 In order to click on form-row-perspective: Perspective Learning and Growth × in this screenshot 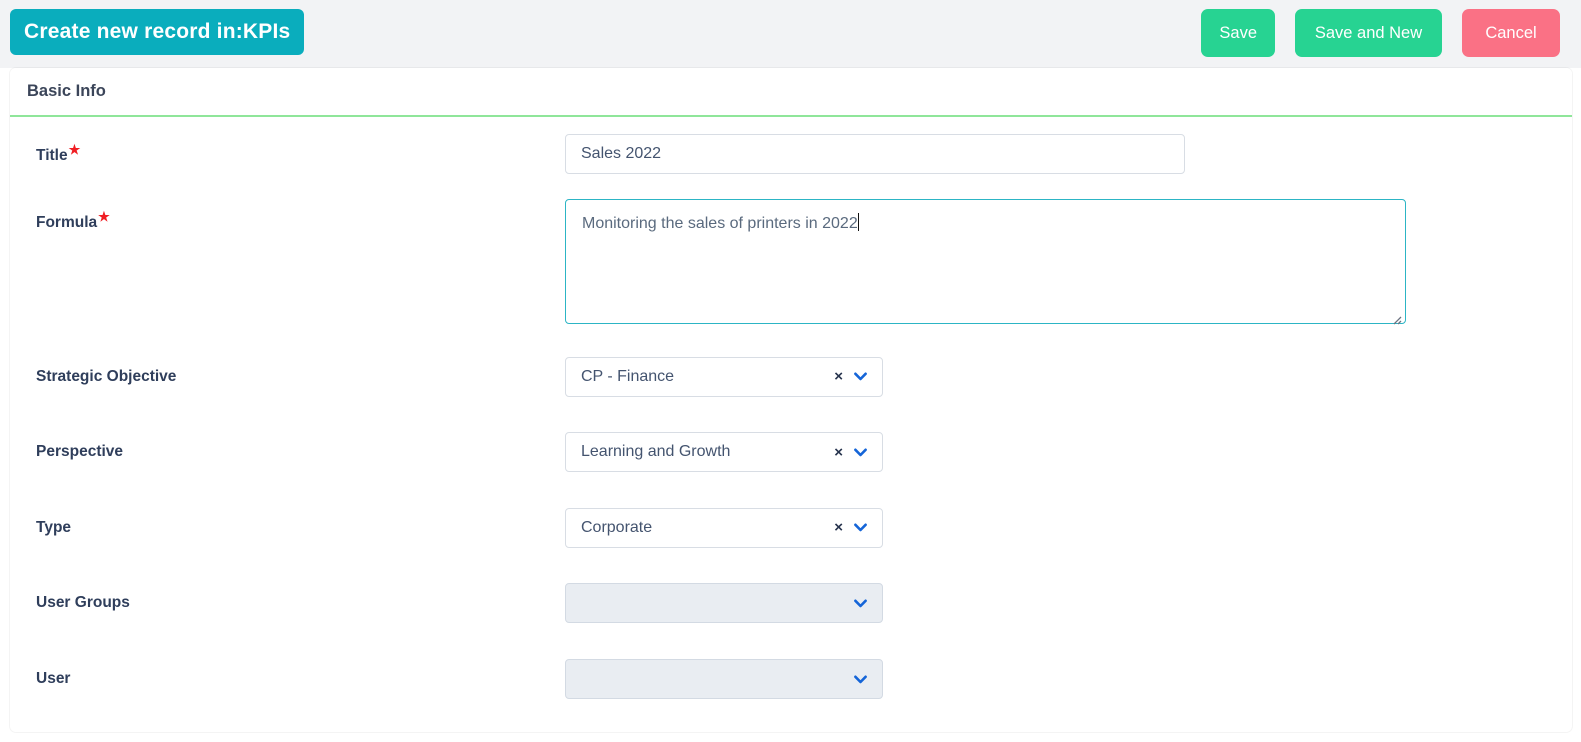, I will do `click(791, 452)`.